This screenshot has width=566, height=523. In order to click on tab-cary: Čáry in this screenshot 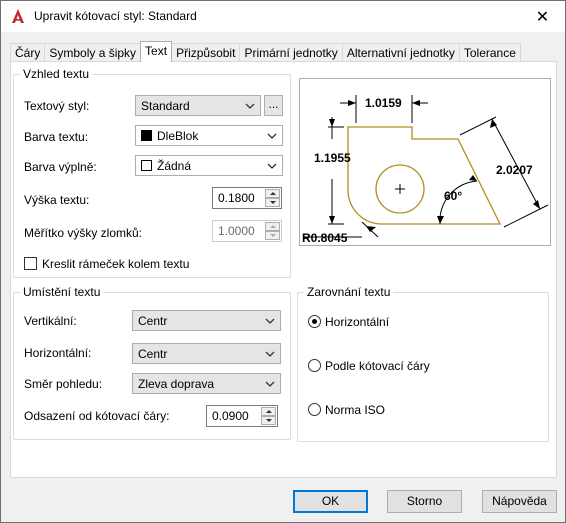, I will do `click(28, 52)`.